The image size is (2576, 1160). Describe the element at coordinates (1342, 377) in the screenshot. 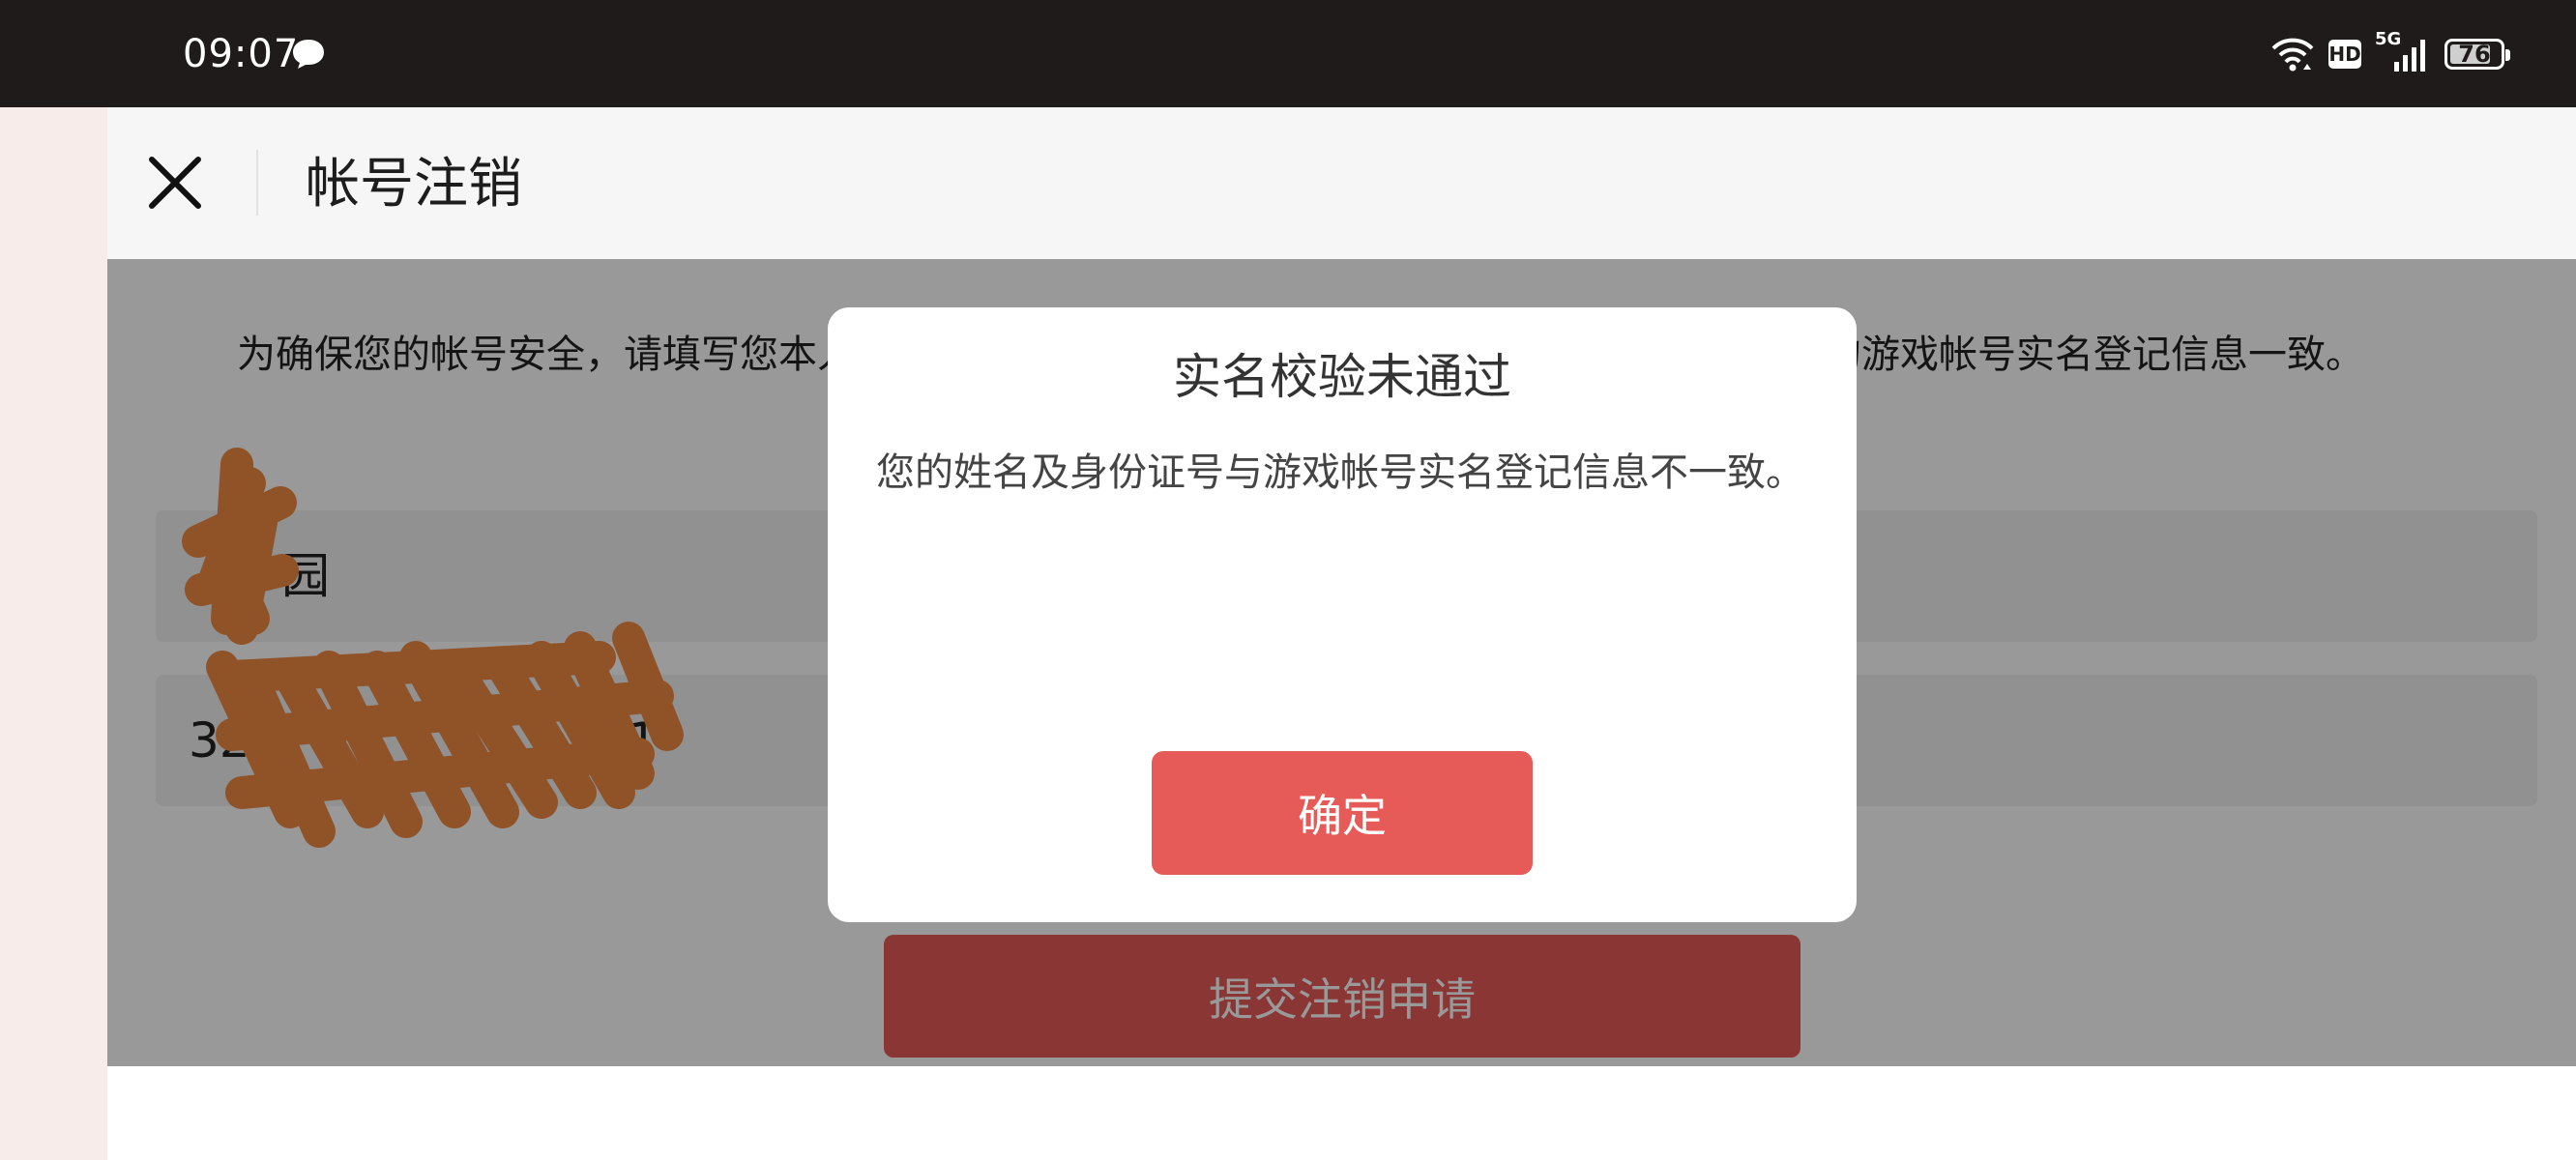

I see `dialog-title: 实名校验未通过` at that location.